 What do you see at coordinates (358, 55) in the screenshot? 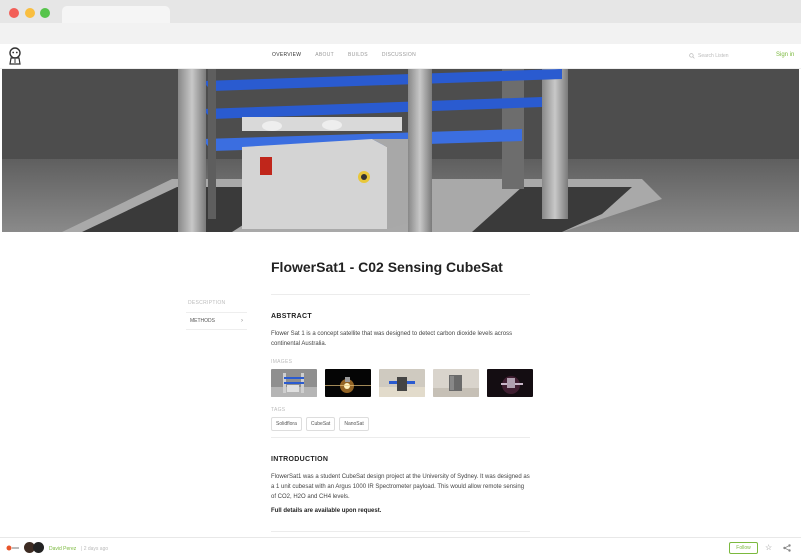
I see `nav-builds: Builds` at bounding box center [358, 55].